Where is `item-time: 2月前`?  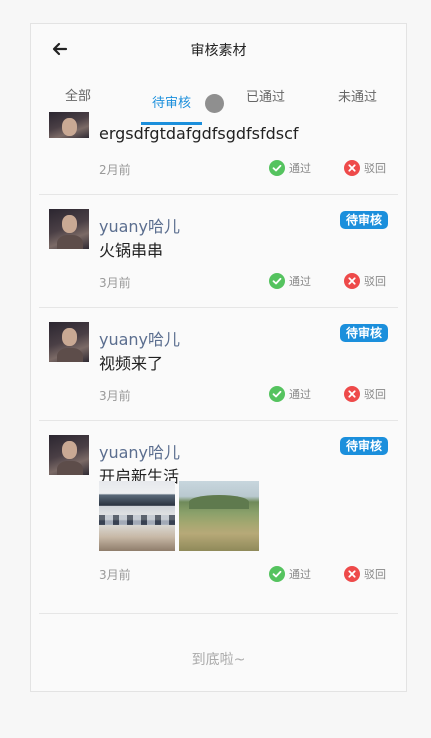 item-time: 2月前 is located at coordinates (115, 170).